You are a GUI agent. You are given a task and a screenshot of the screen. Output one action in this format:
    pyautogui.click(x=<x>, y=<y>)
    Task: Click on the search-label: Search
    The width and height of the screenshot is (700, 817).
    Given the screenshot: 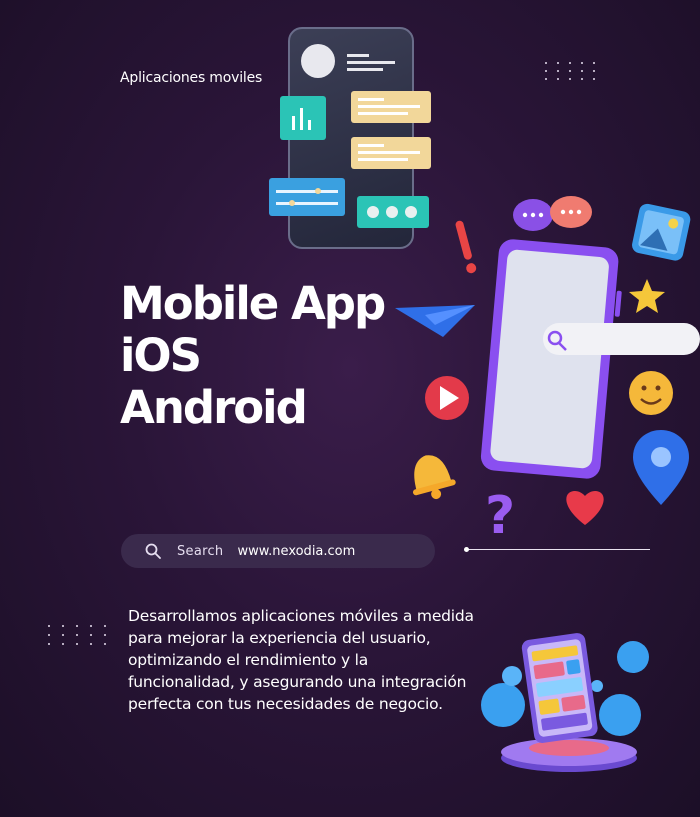 What is the action you would take?
    pyautogui.click(x=200, y=551)
    